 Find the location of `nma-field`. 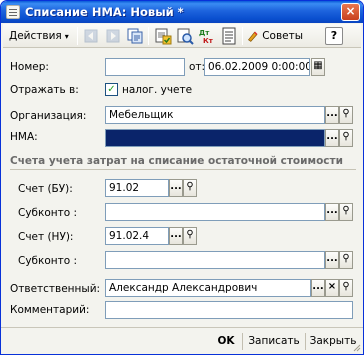

nma-field is located at coordinates (215, 138).